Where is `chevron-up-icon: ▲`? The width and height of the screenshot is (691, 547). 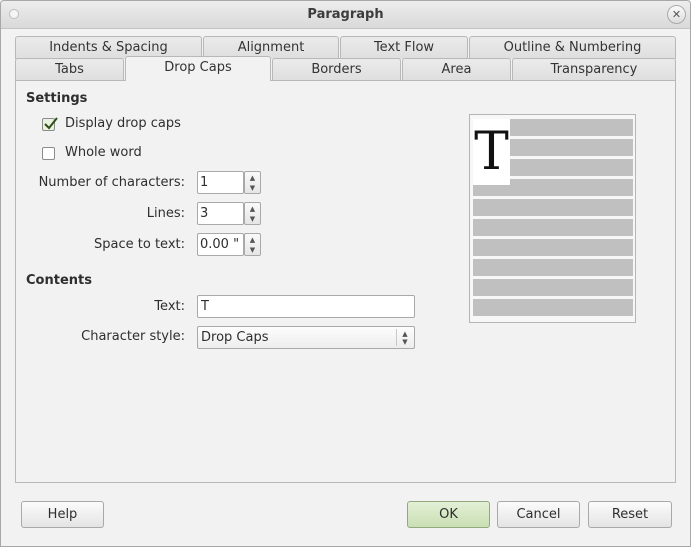
chevron-up-icon: ▲ is located at coordinates (405, 334).